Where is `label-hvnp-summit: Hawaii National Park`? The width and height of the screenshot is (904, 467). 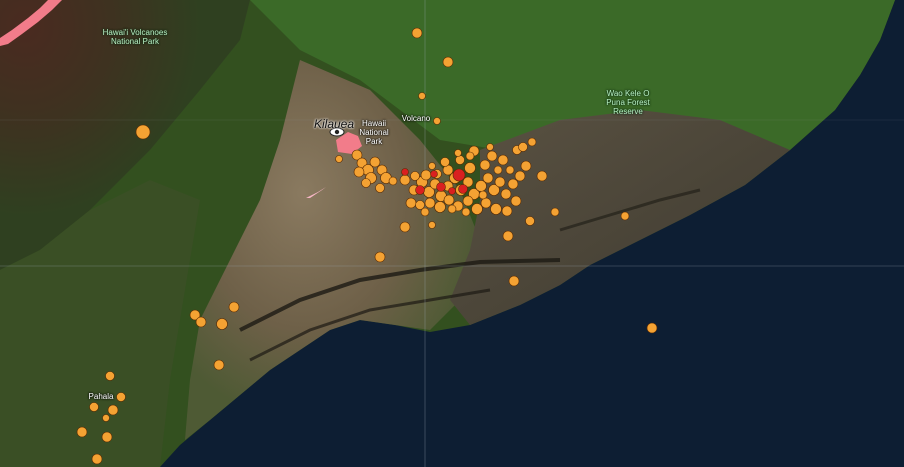 label-hvnp-summit: Hawaii National Park is located at coordinates (374, 132).